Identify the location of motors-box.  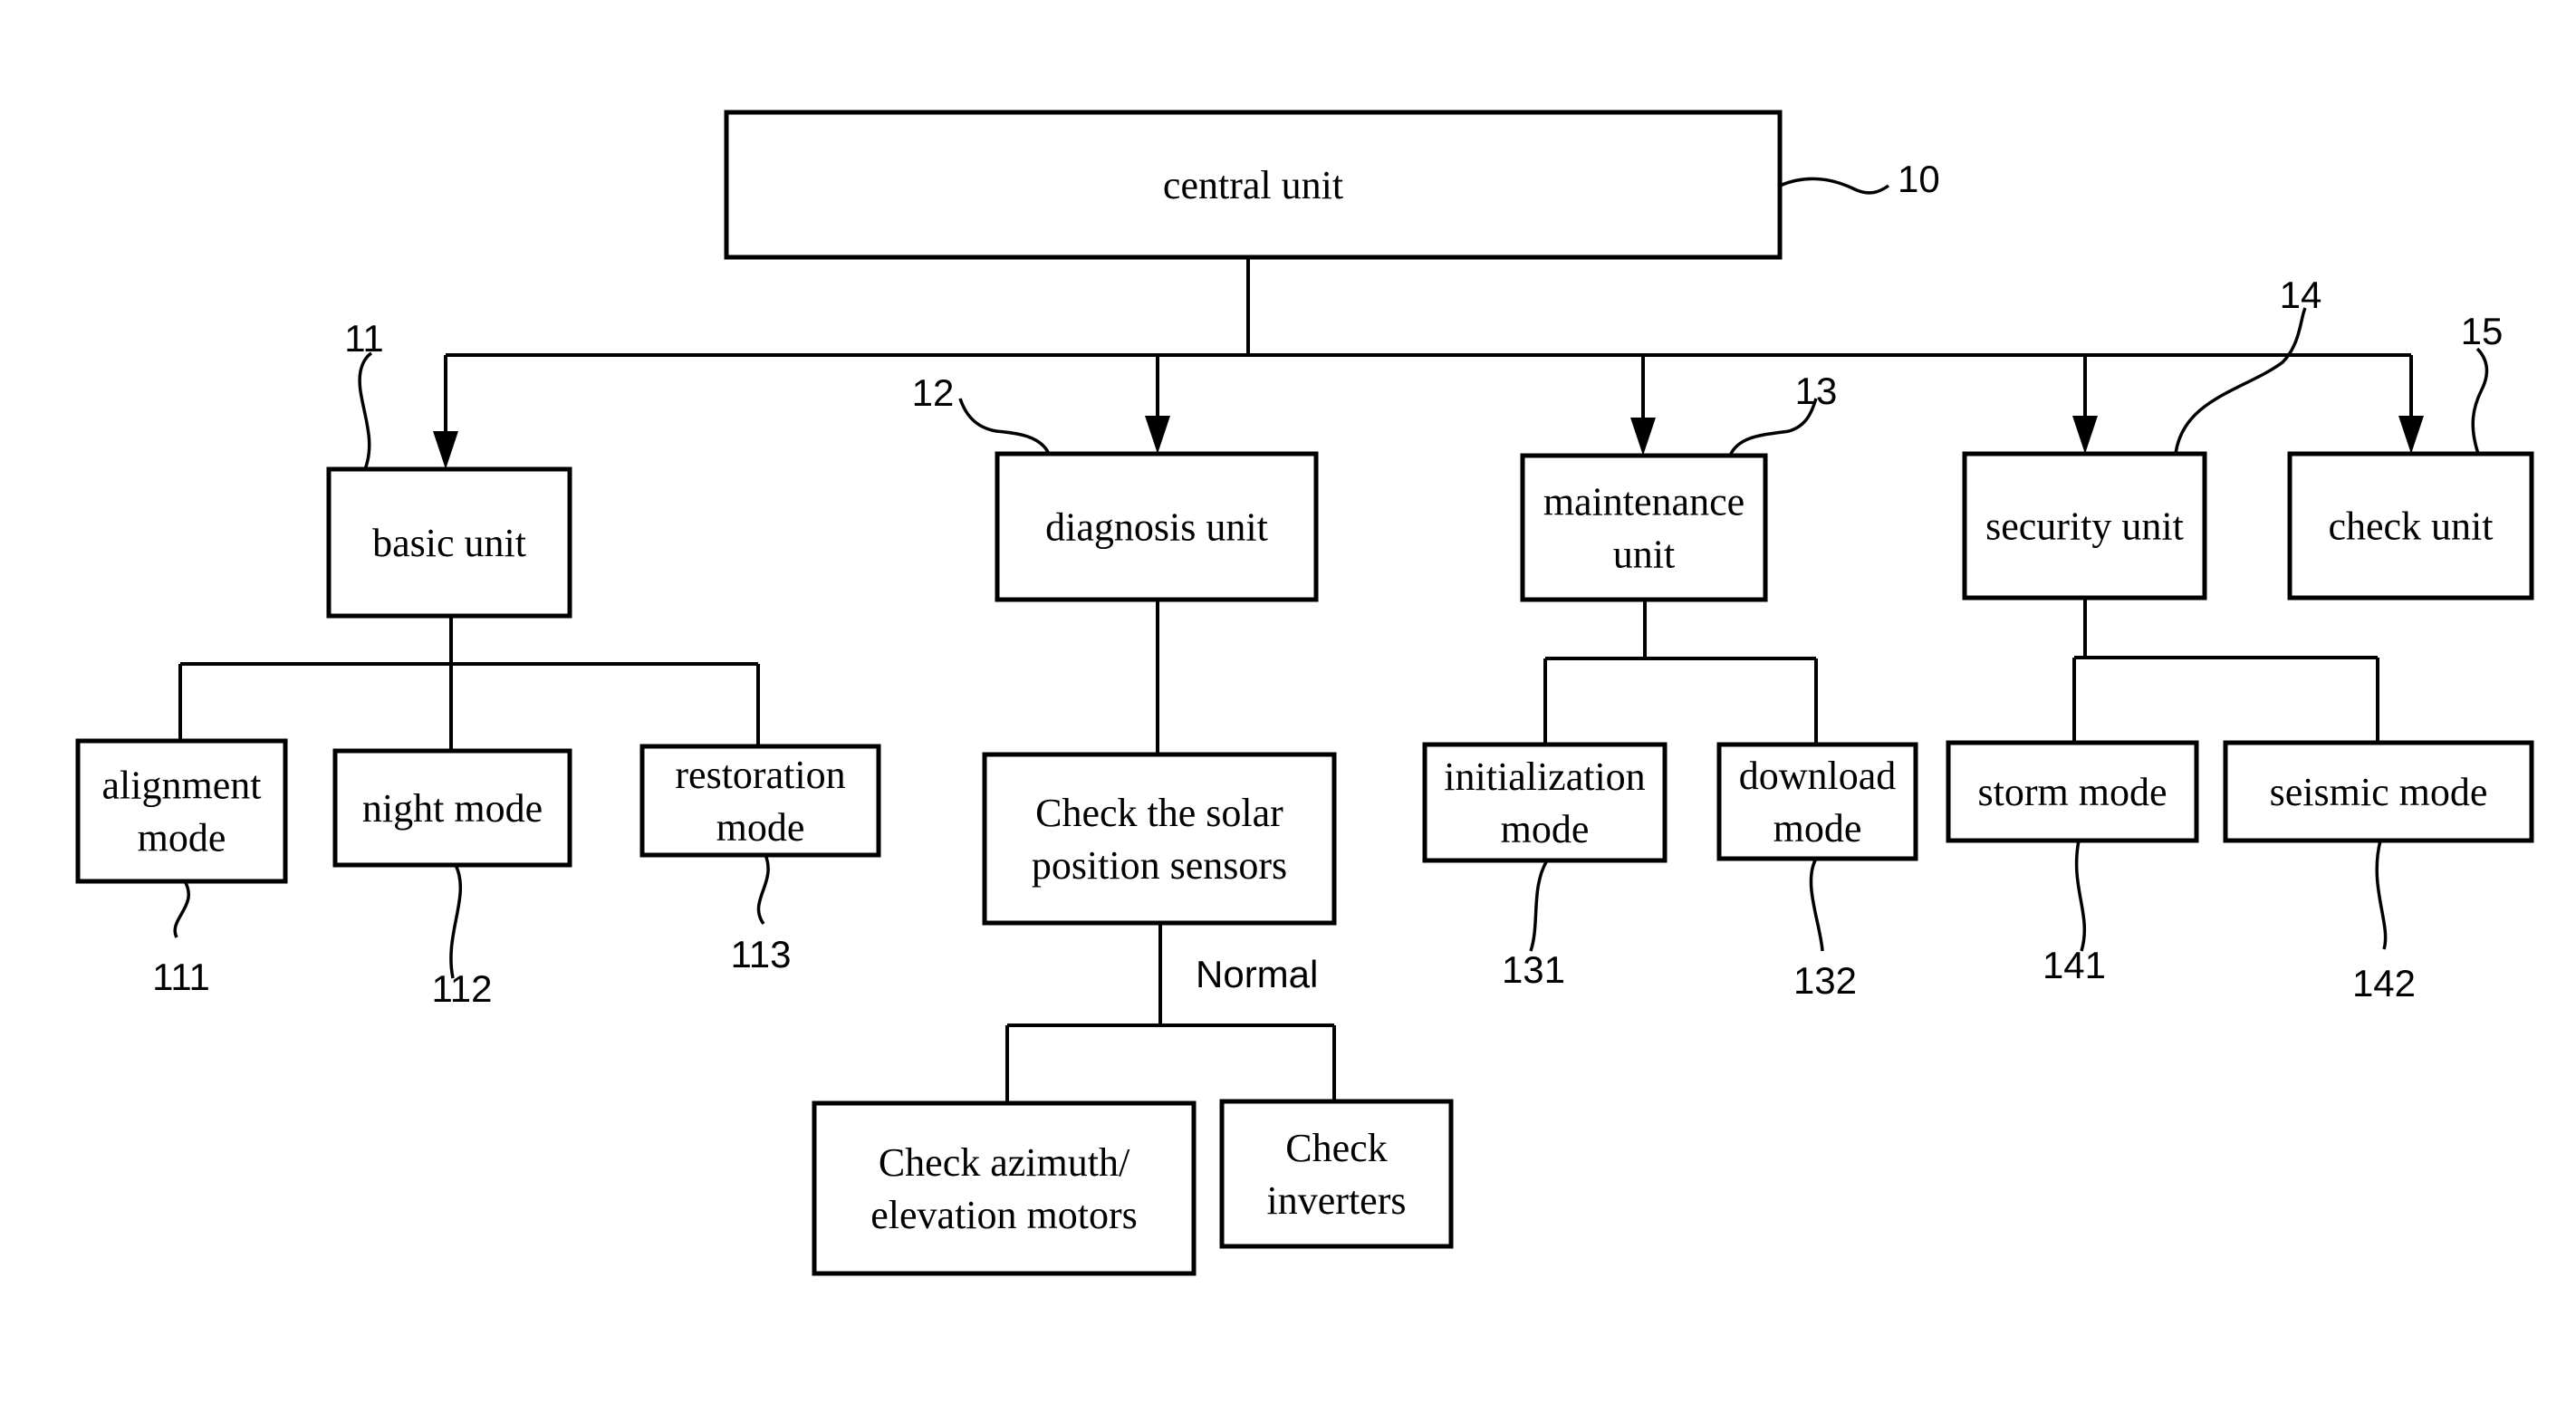
(1004, 1188).